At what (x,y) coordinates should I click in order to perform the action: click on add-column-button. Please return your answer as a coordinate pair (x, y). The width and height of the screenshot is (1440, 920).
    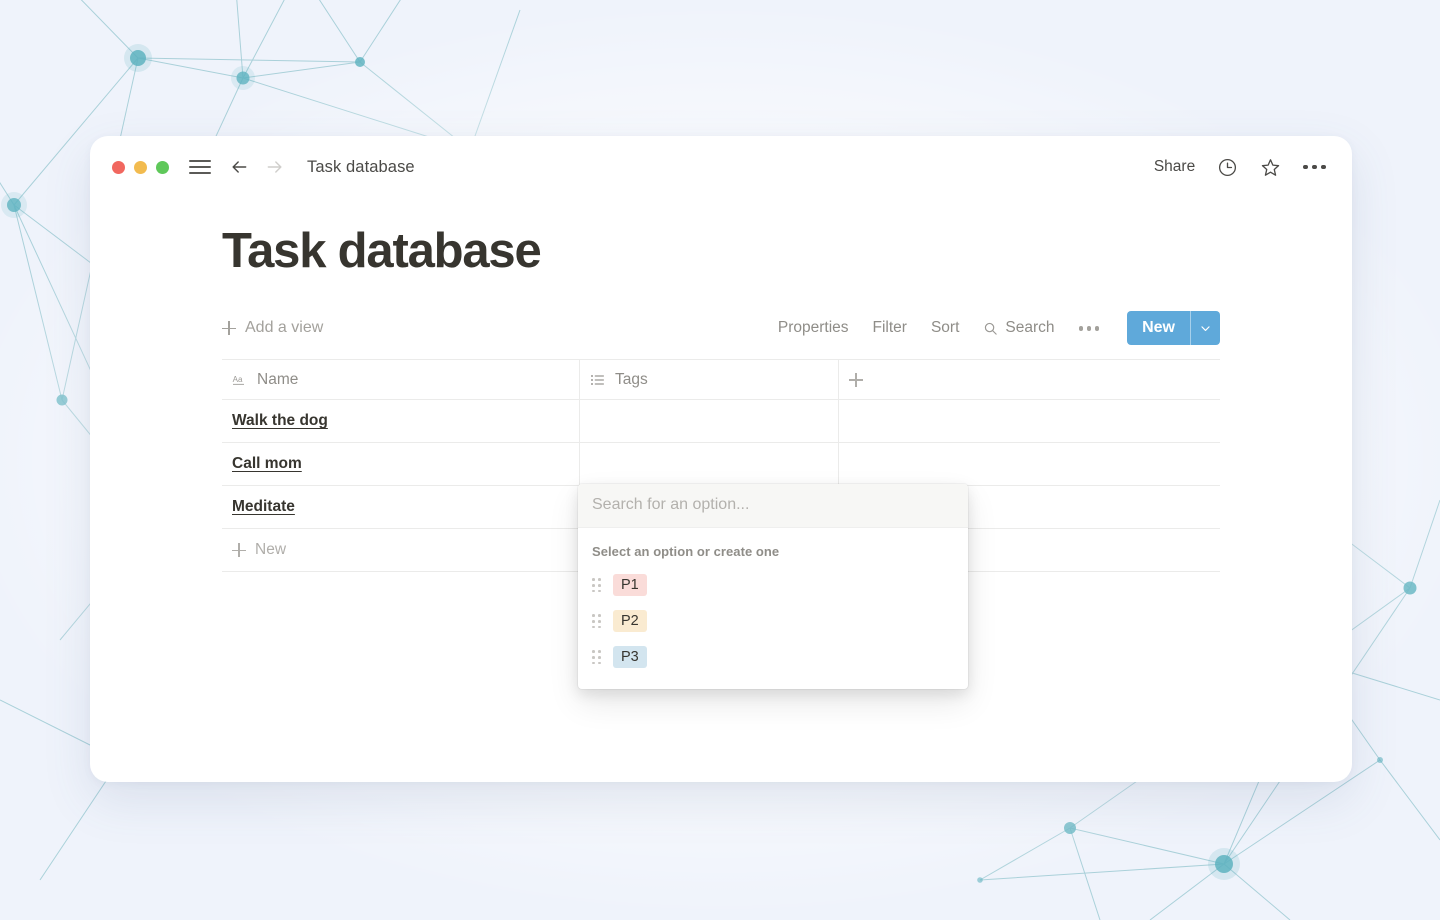
    Looking at the image, I should click on (1029, 379).